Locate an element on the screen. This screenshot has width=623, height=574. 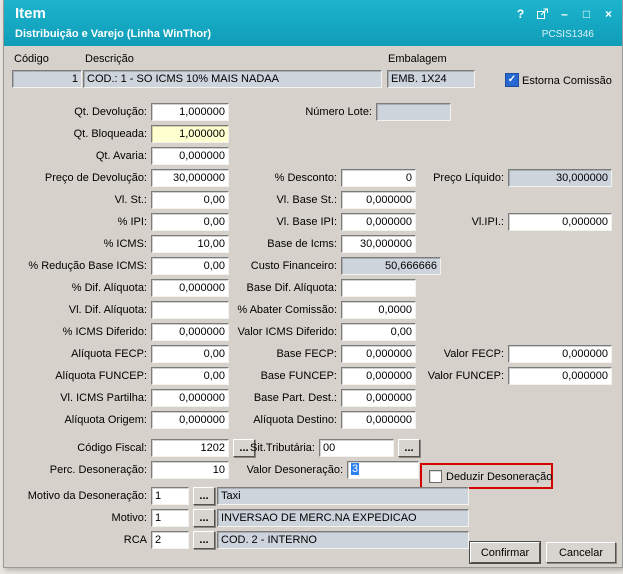
aliquota-fecp-label: Alíquota FECP: is located at coordinates (109, 354).